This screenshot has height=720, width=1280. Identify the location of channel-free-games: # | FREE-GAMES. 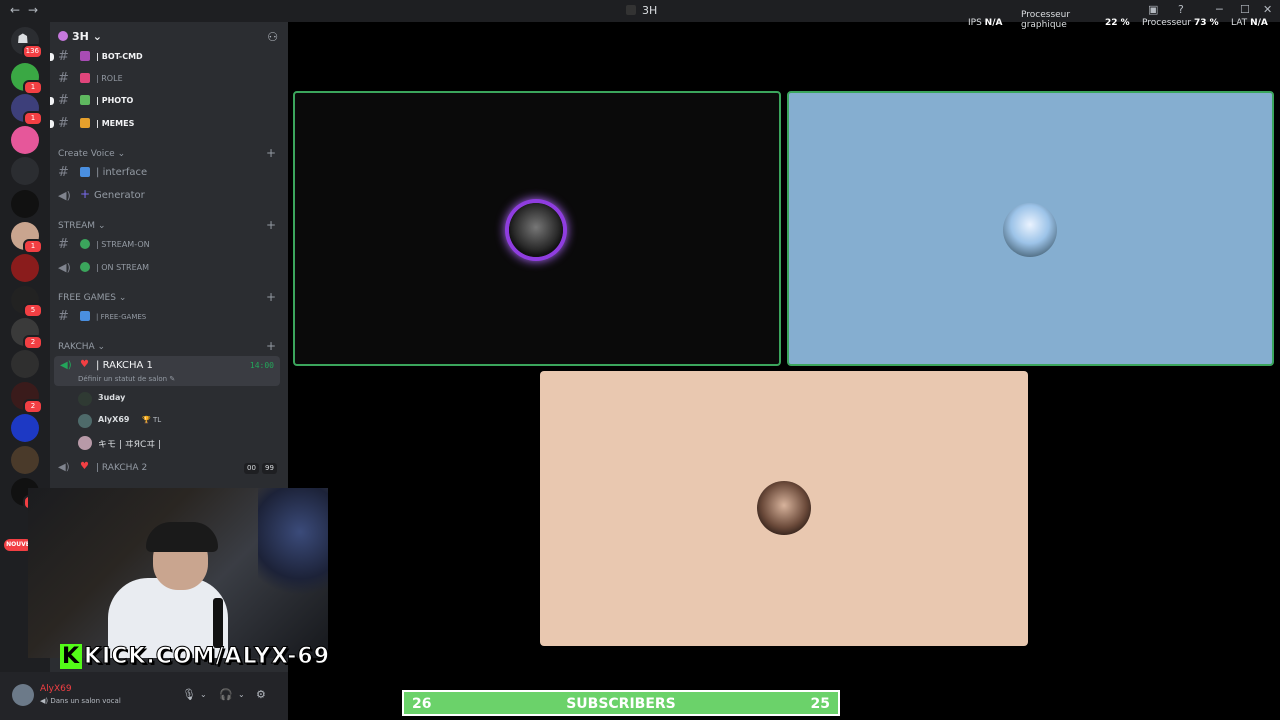
(169, 317).